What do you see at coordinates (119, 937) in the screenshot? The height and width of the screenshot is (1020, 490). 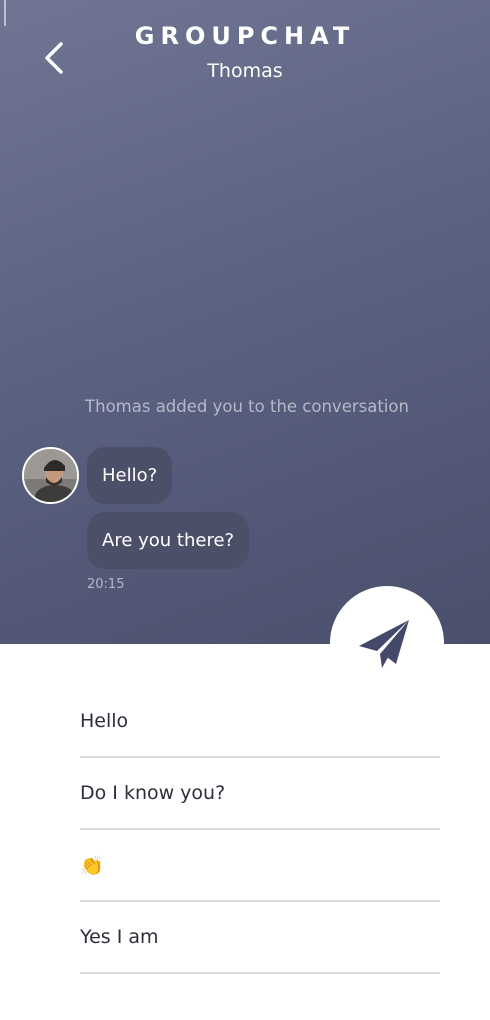 I see `quick-reply-label: Yes I am` at bounding box center [119, 937].